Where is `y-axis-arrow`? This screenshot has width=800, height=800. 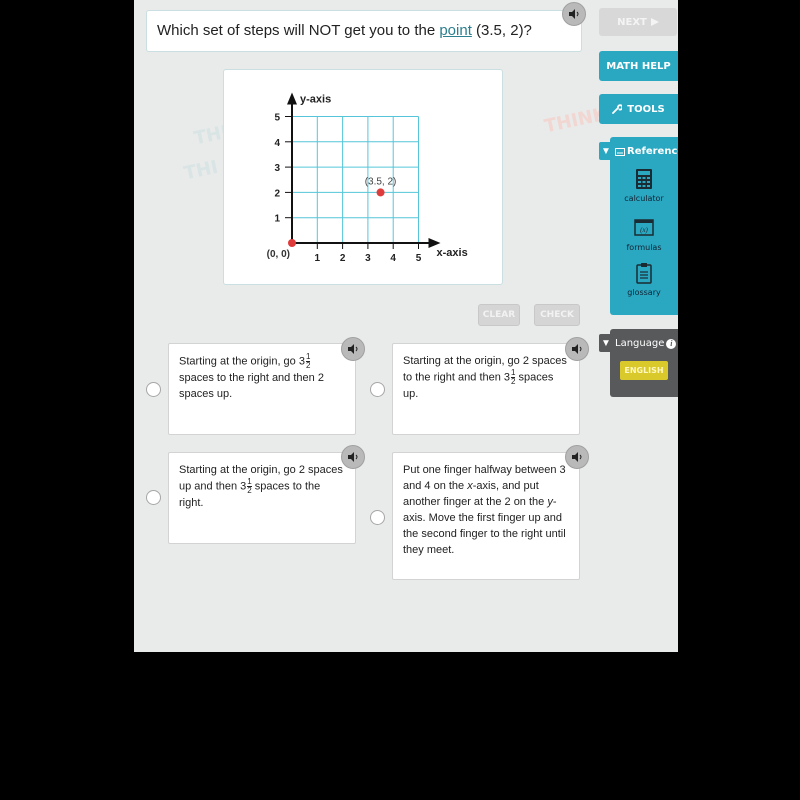
y-axis-arrow is located at coordinates (292, 98).